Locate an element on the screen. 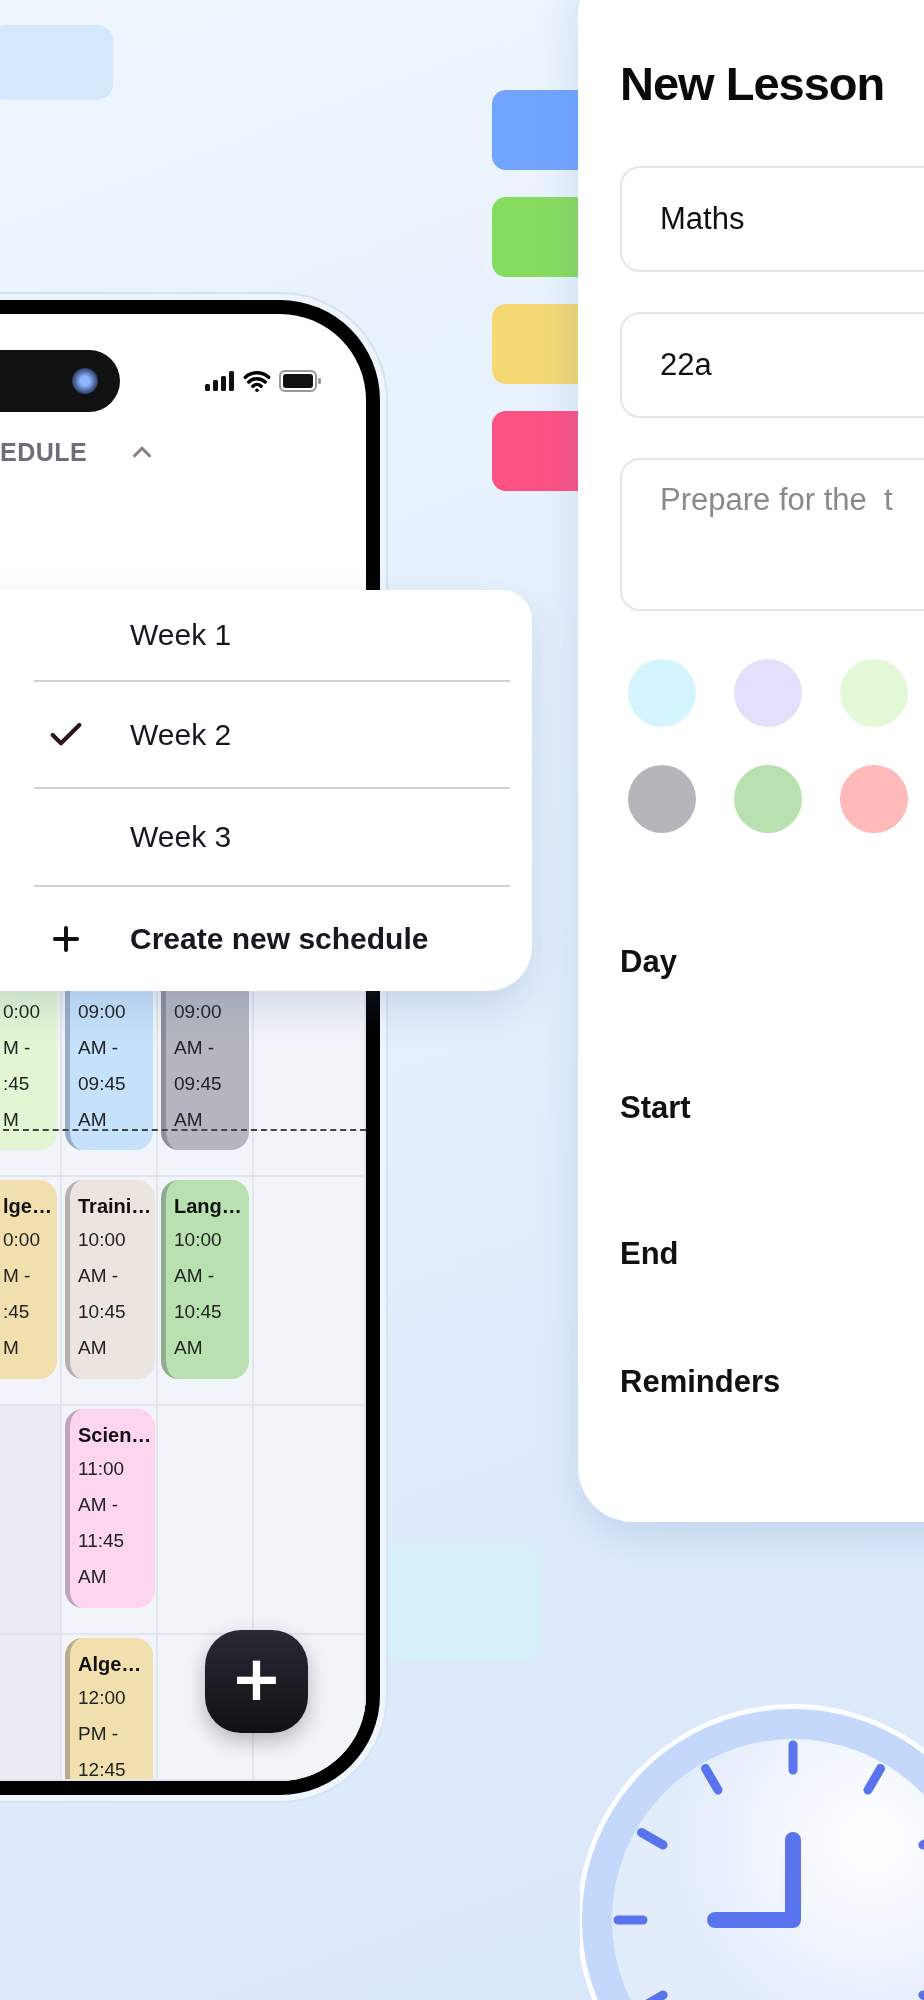 Image resolution: width=924 pixels, height=2000 pixels. add-button: + is located at coordinates (256, 1681).